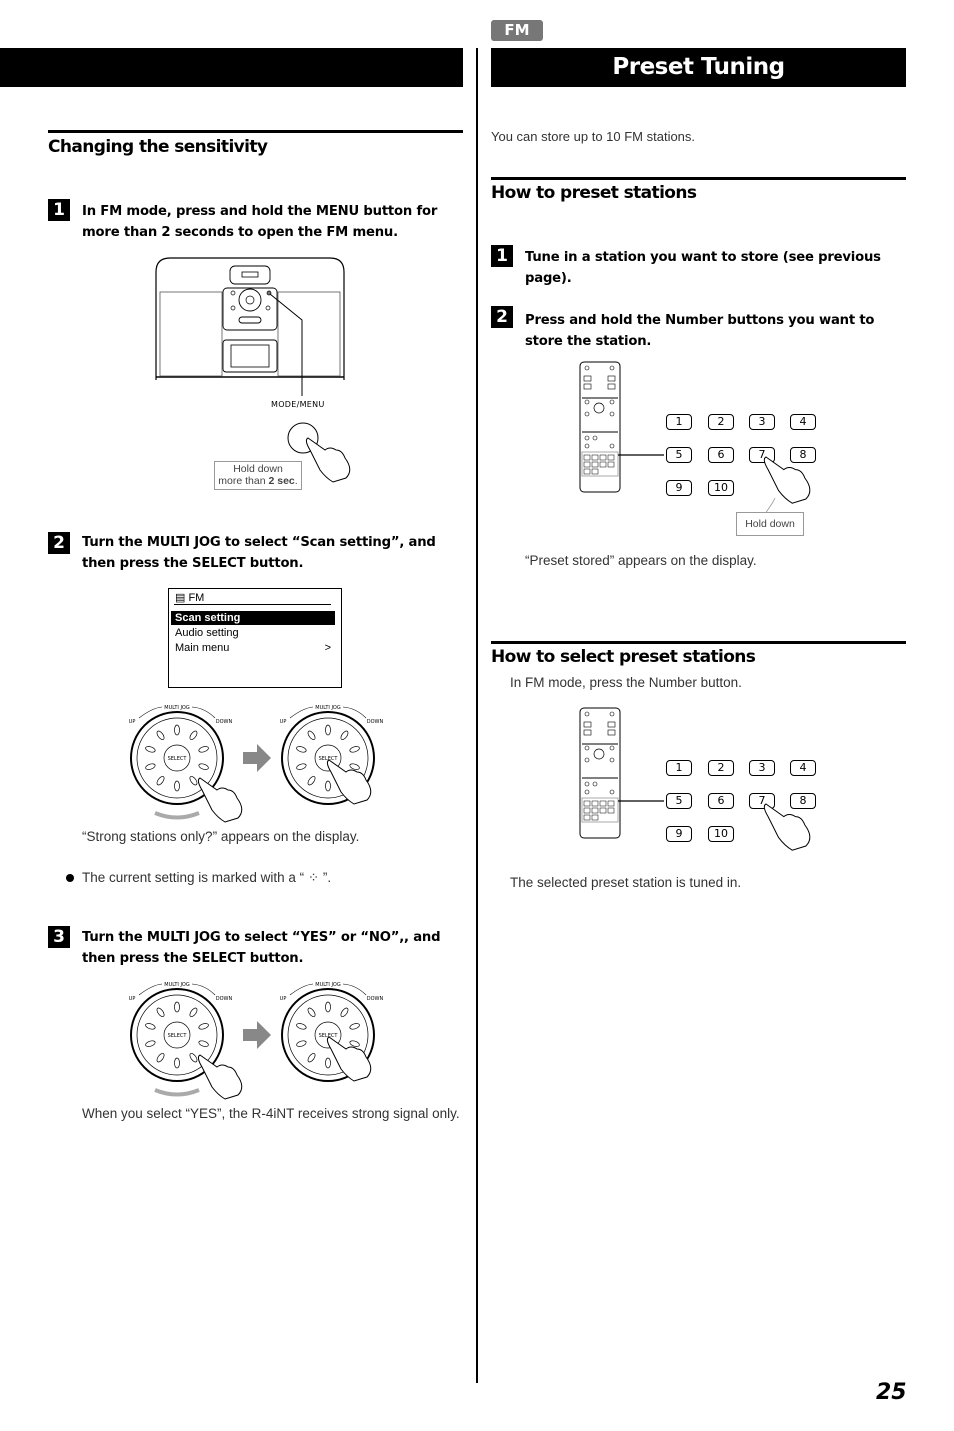 This screenshot has height=1431, width=954. Describe the element at coordinates (641, 560) in the screenshot. I see `preset-result: “Preset stored” appears on the display.` at that location.